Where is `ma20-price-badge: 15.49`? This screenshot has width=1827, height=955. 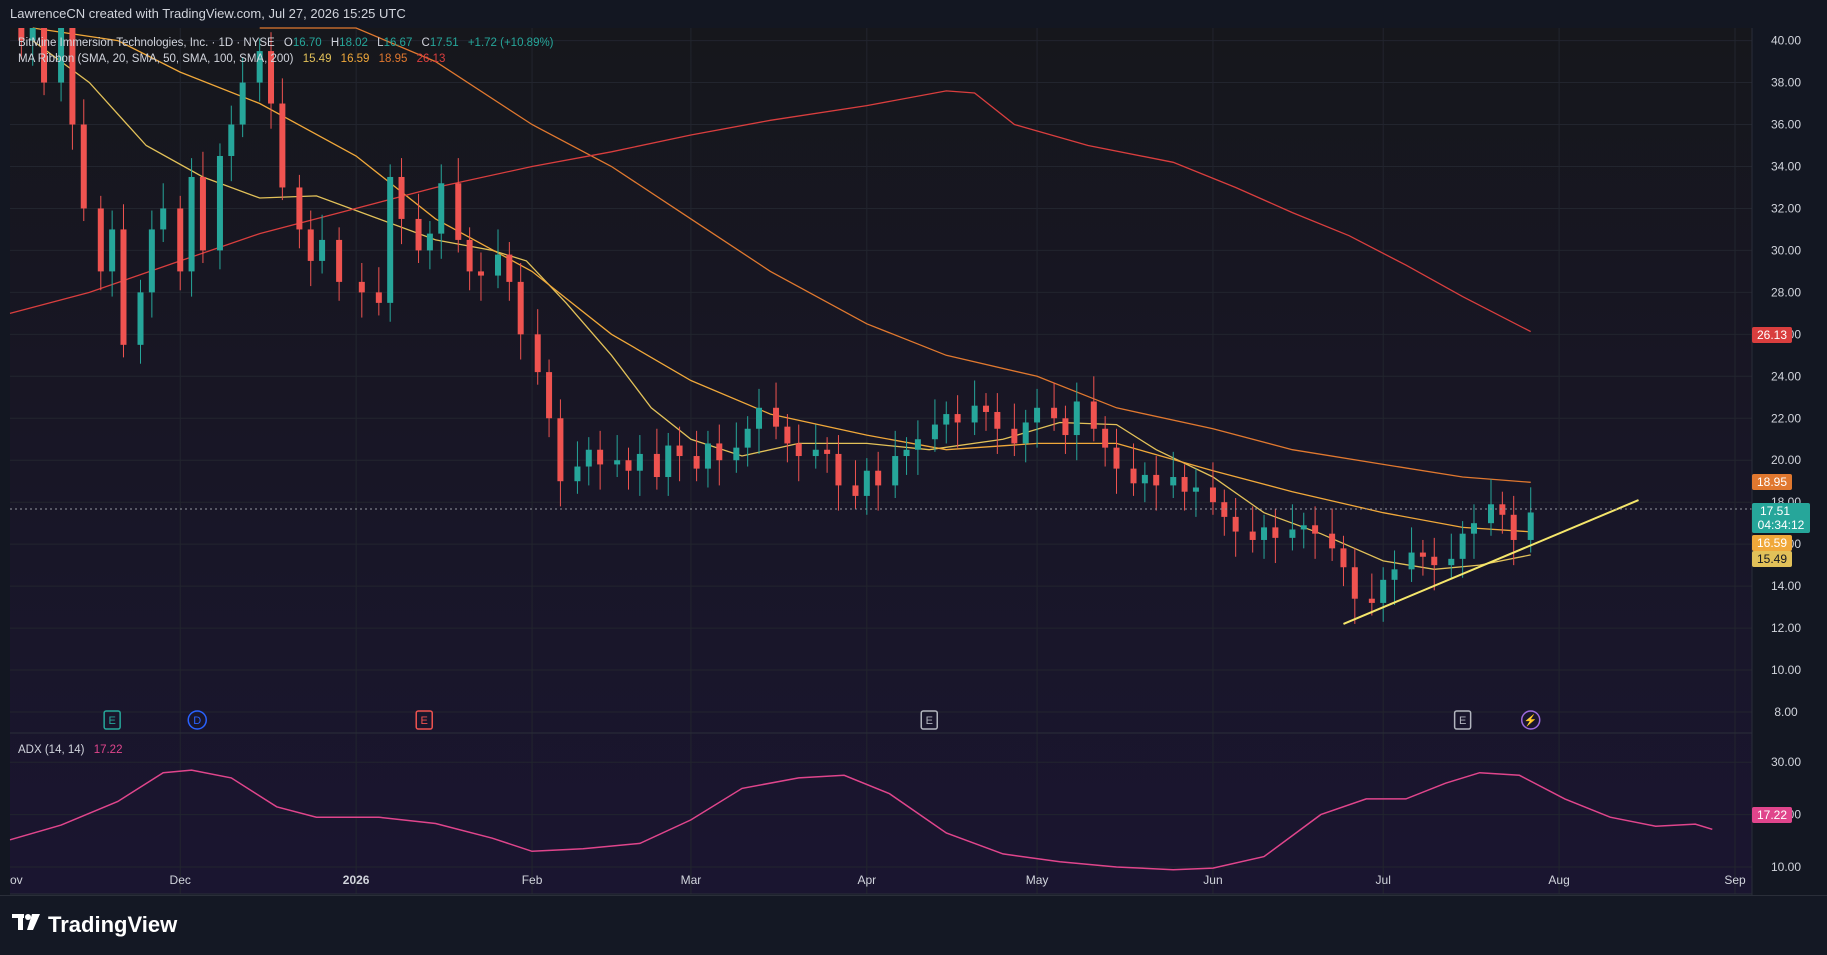 ma20-price-badge: 15.49 is located at coordinates (1772, 559).